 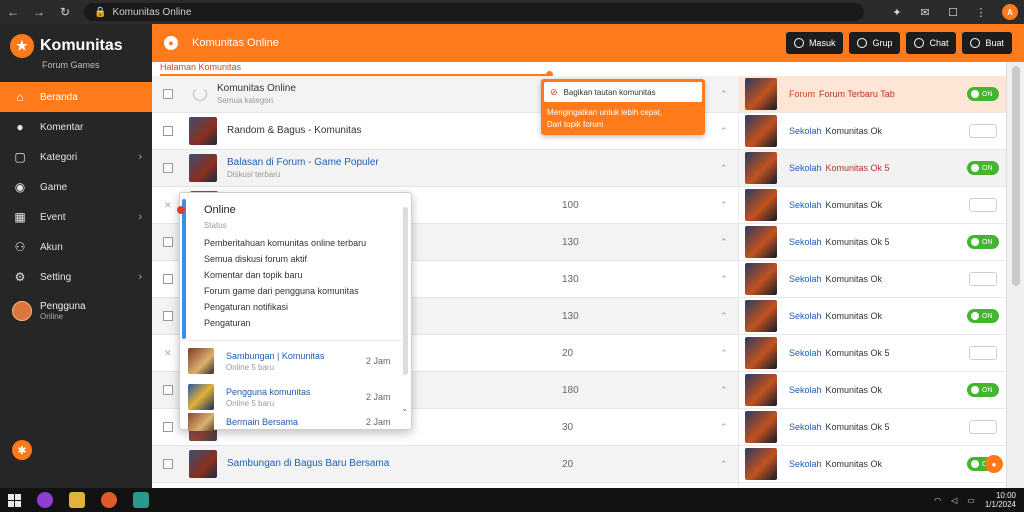 I want to click on bookmark-icon: ☐, so click(x=953, y=12).